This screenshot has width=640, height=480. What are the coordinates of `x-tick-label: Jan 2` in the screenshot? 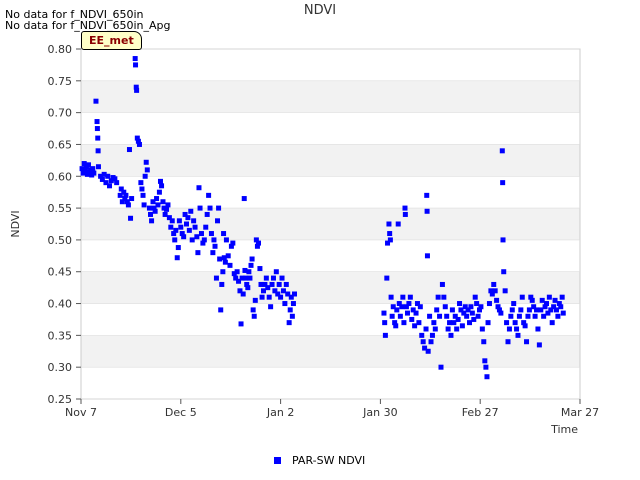 It's located at (280, 412).